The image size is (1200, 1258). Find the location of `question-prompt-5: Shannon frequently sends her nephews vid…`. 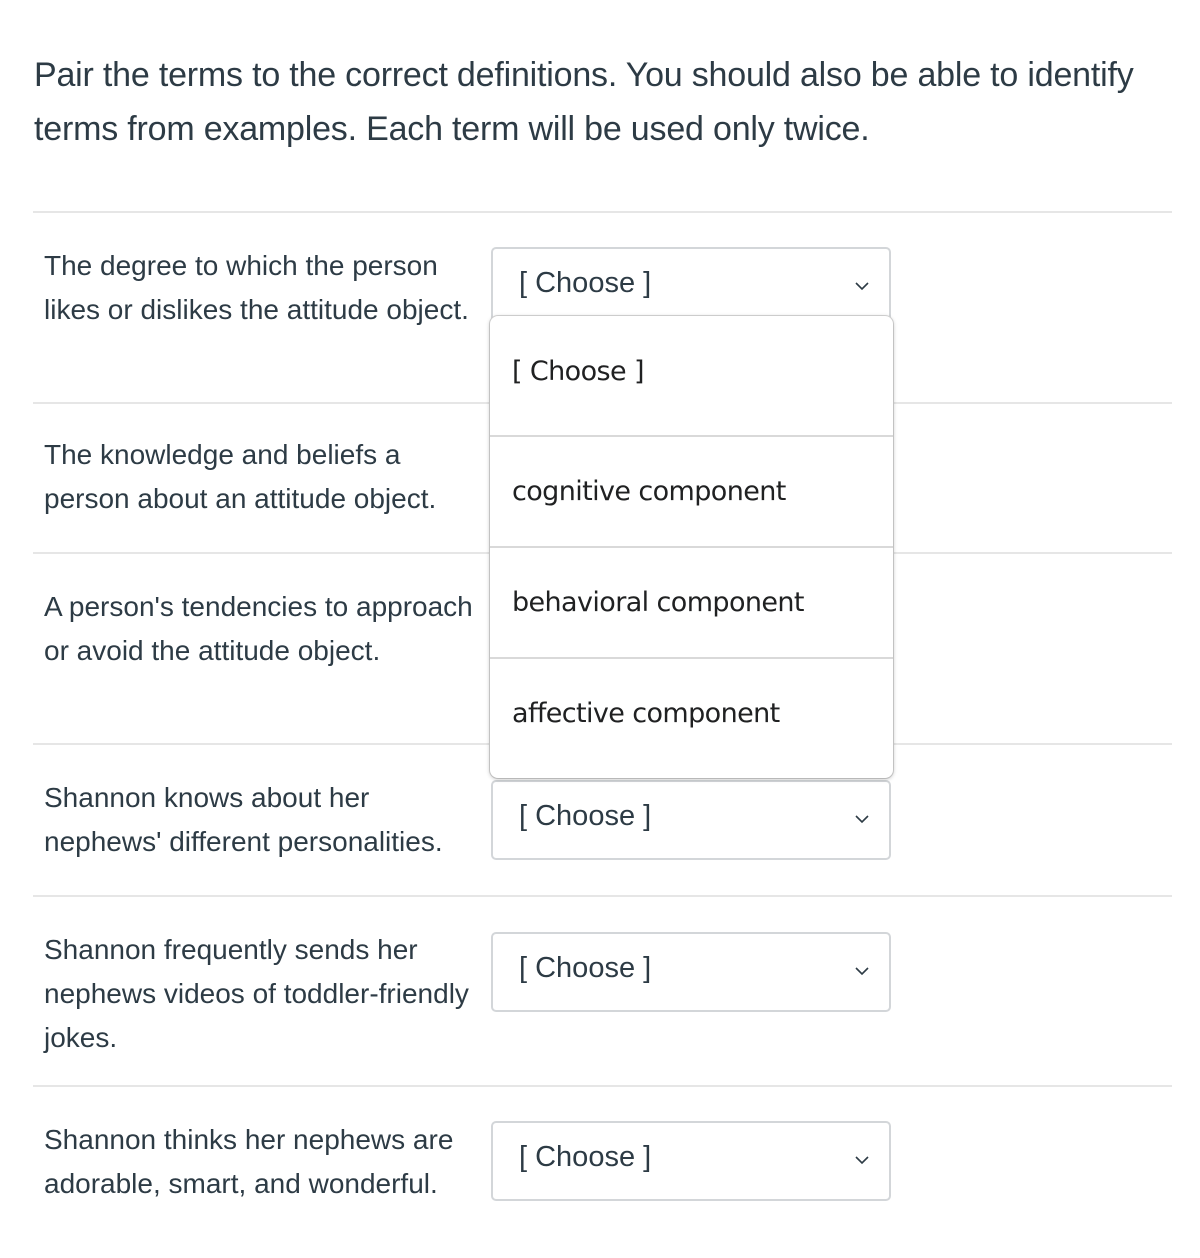

question-prompt-5: Shannon frequently sends her nephews vid… is located at coordinates (256, 993).